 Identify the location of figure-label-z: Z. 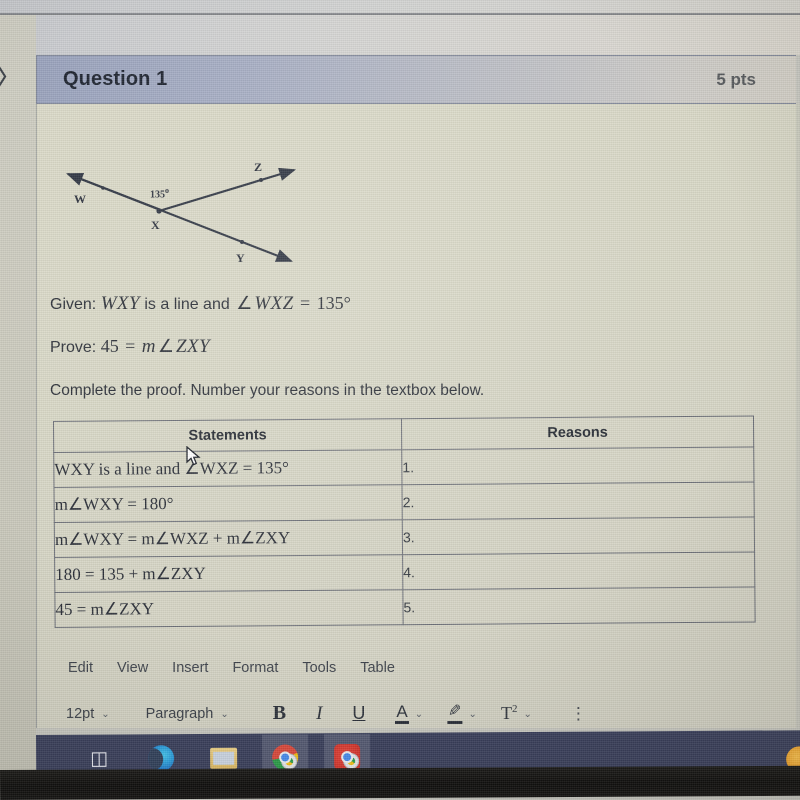
(258, 167).